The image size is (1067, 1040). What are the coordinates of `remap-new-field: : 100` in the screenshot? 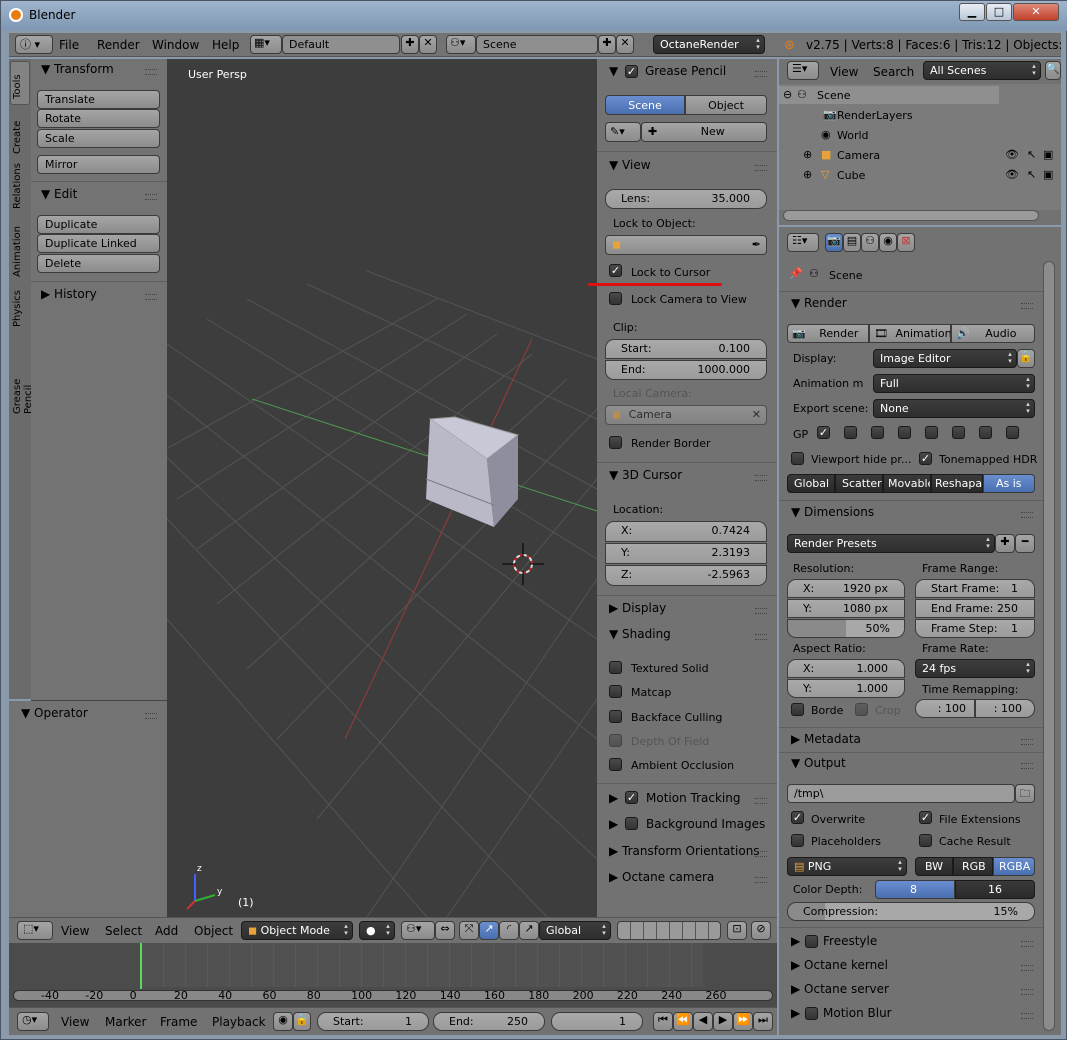 It's located at (1005, 708).